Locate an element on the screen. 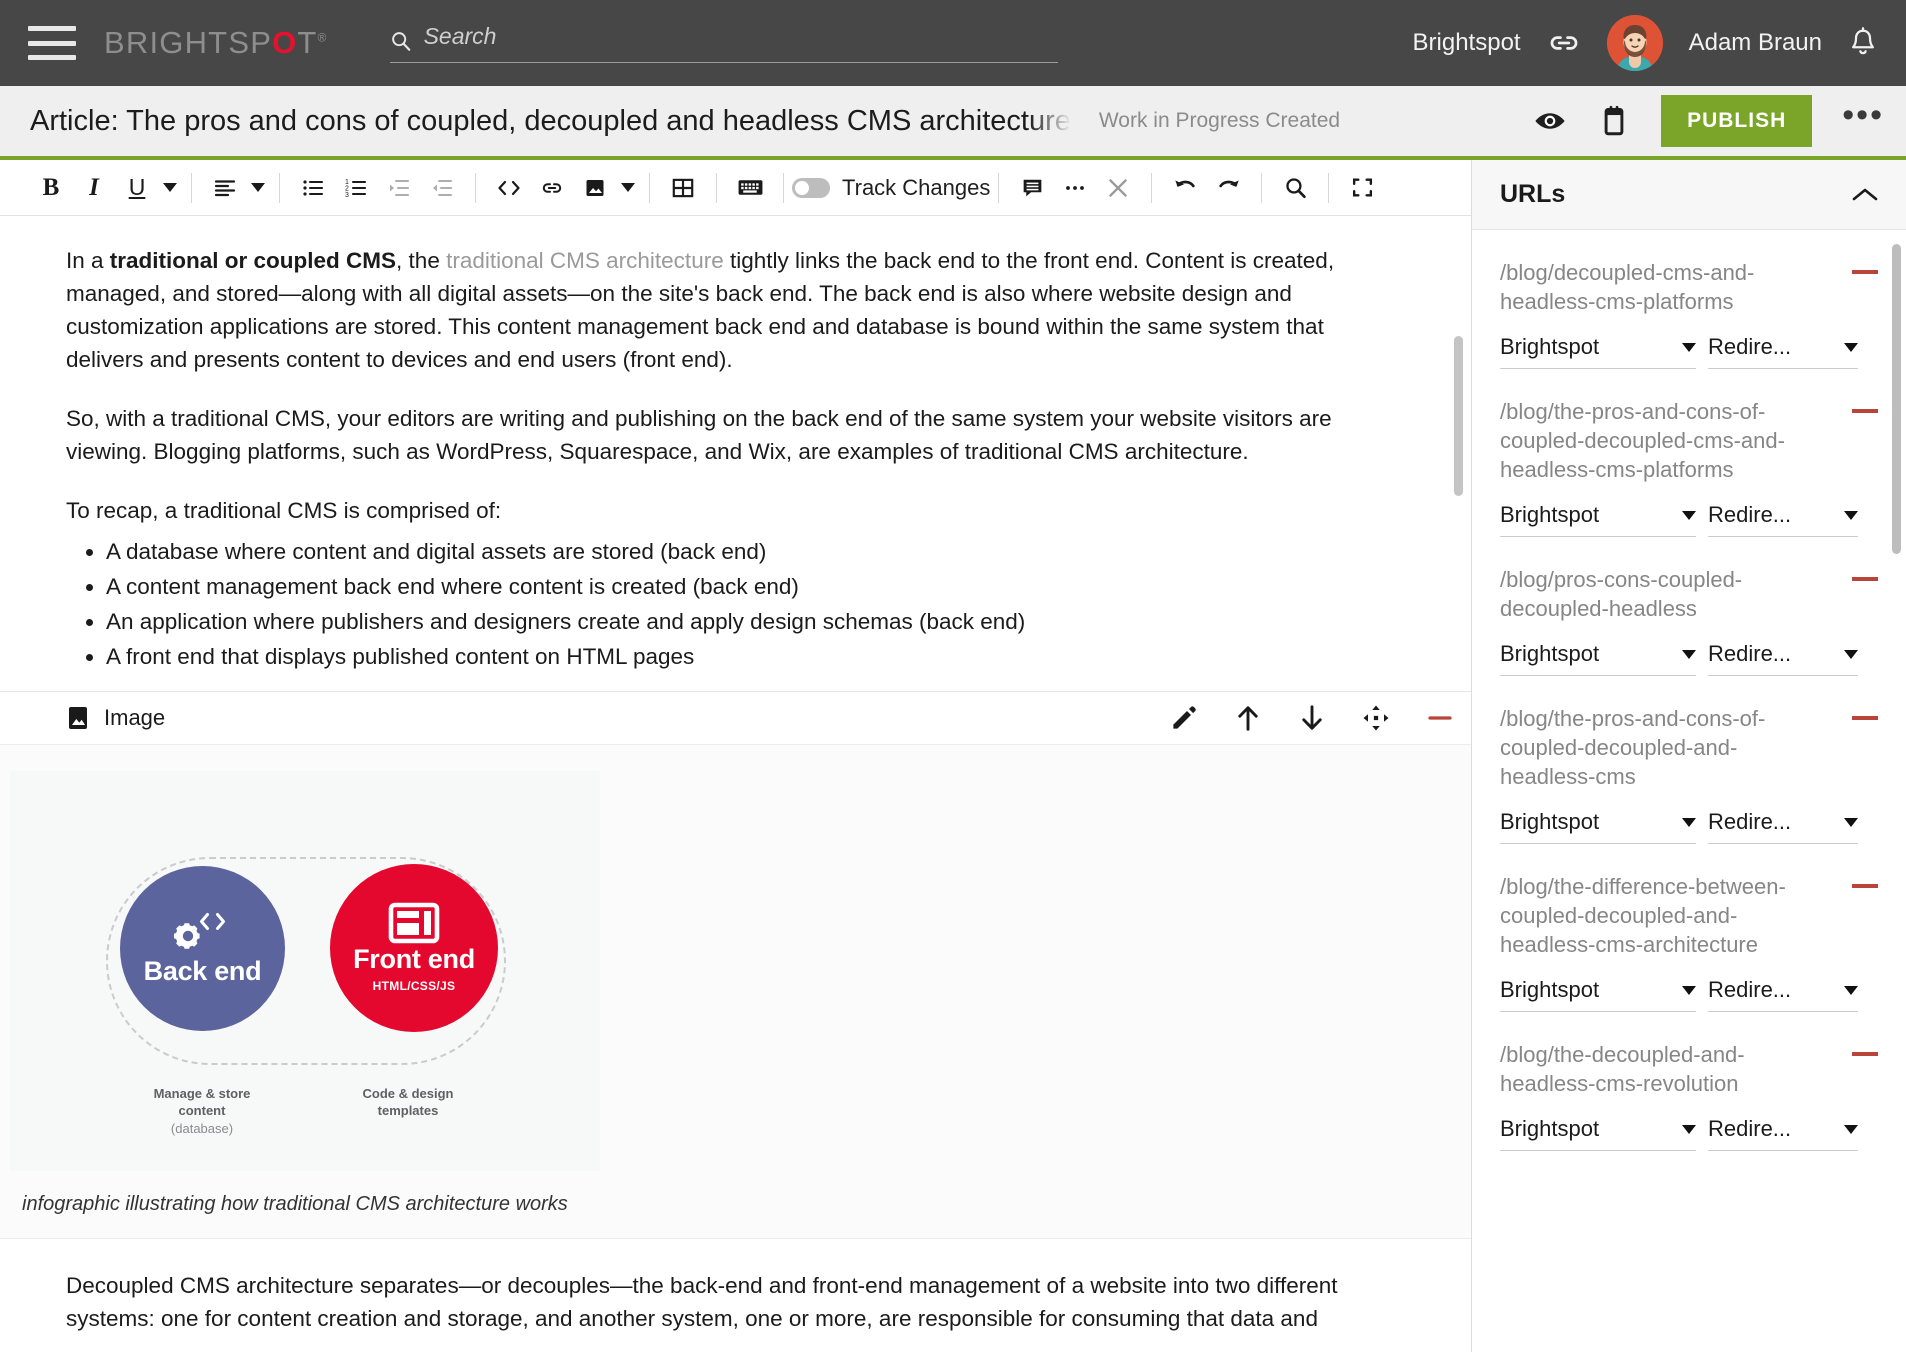 The width and height of the screenshot is (1906, 1356). align-left-icon is located at coordinates (225, 188).